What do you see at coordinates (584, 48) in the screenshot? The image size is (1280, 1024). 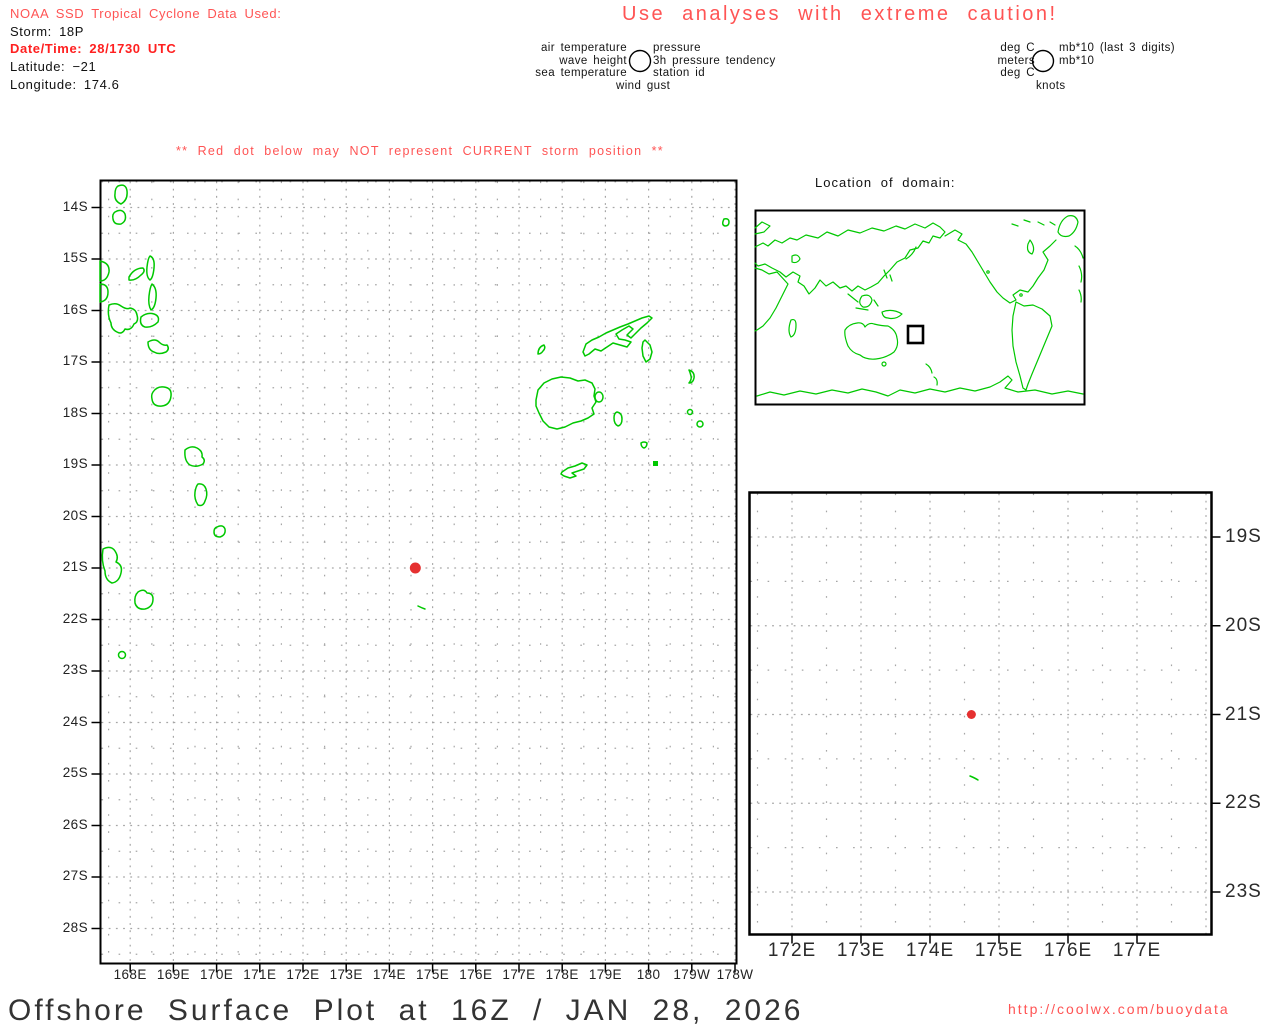 I see `legend-air-temperature-label: air temperature` at bounding box center [584, 48].